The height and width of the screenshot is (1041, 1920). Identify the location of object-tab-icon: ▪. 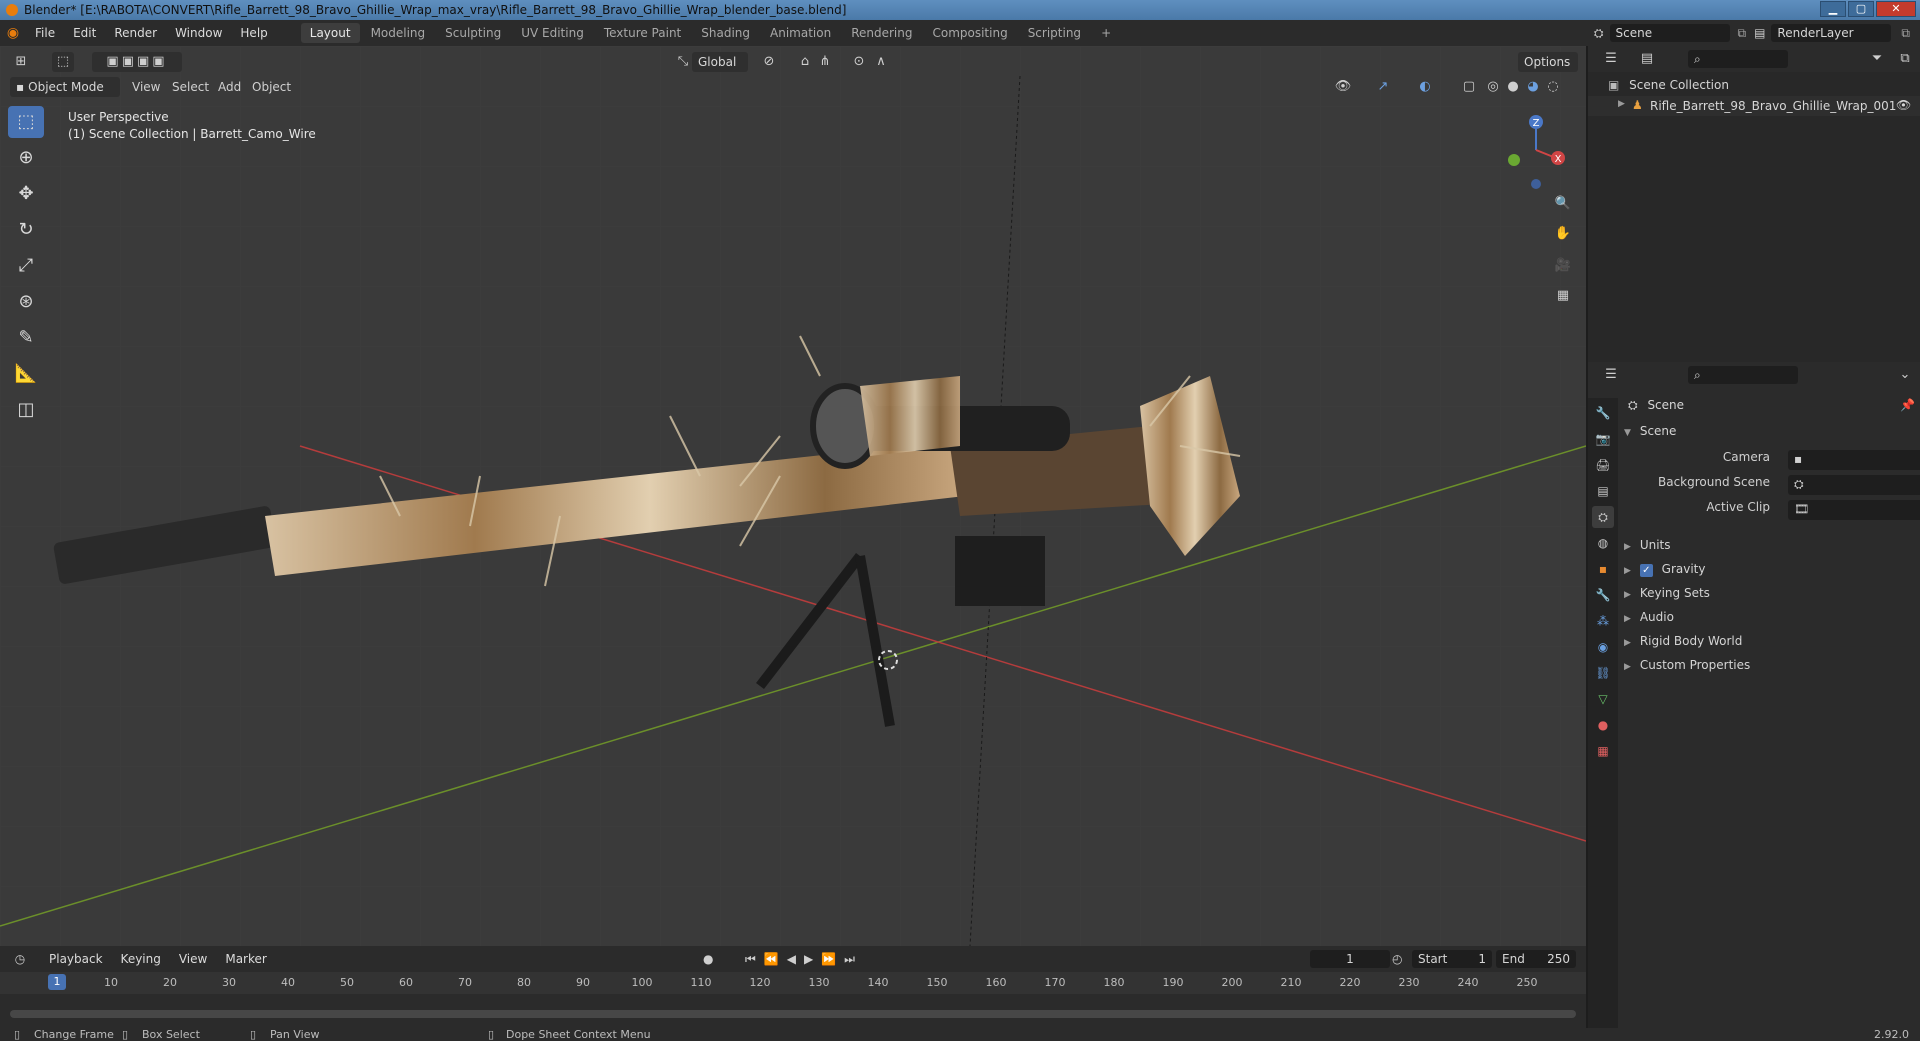
(1603, 569).